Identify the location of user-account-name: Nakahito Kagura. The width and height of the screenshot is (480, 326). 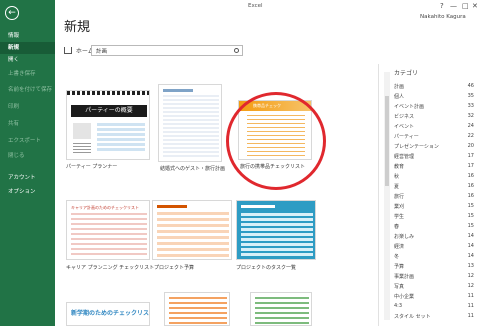
(443, 17).